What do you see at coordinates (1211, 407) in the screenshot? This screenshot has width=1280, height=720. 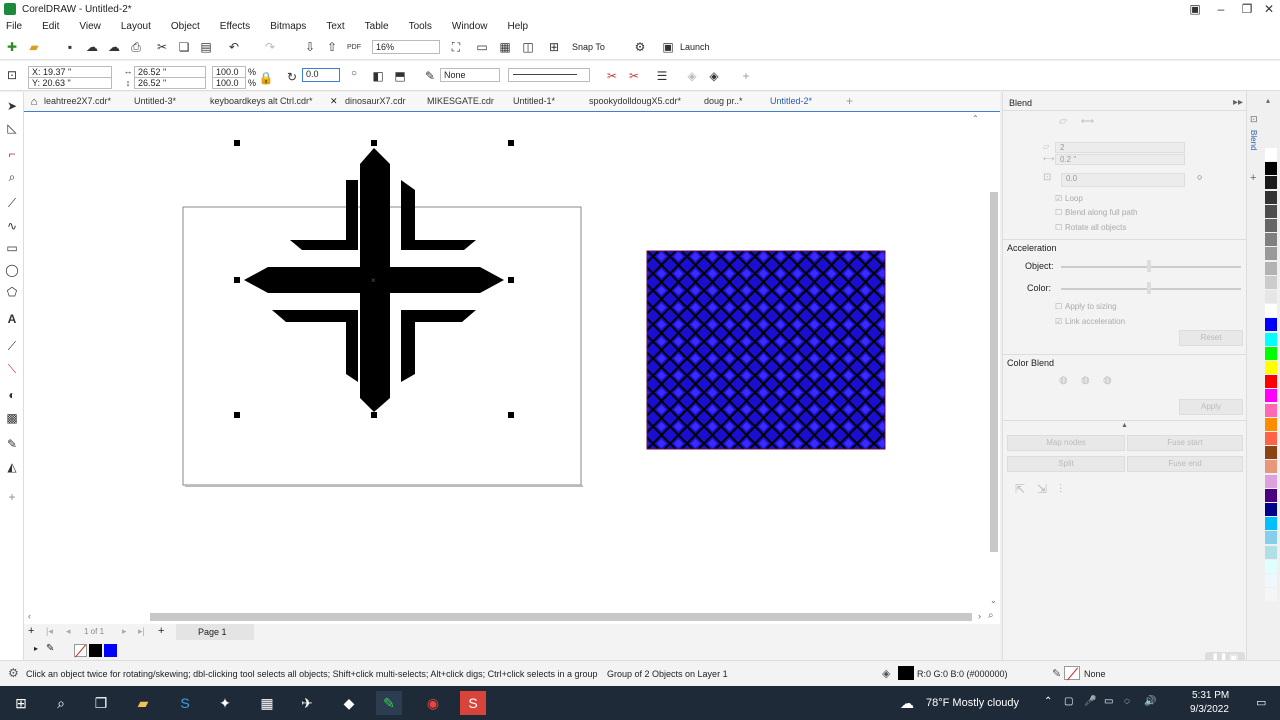 I see `apply-button: Apply` at bounding box center [1211, 407].